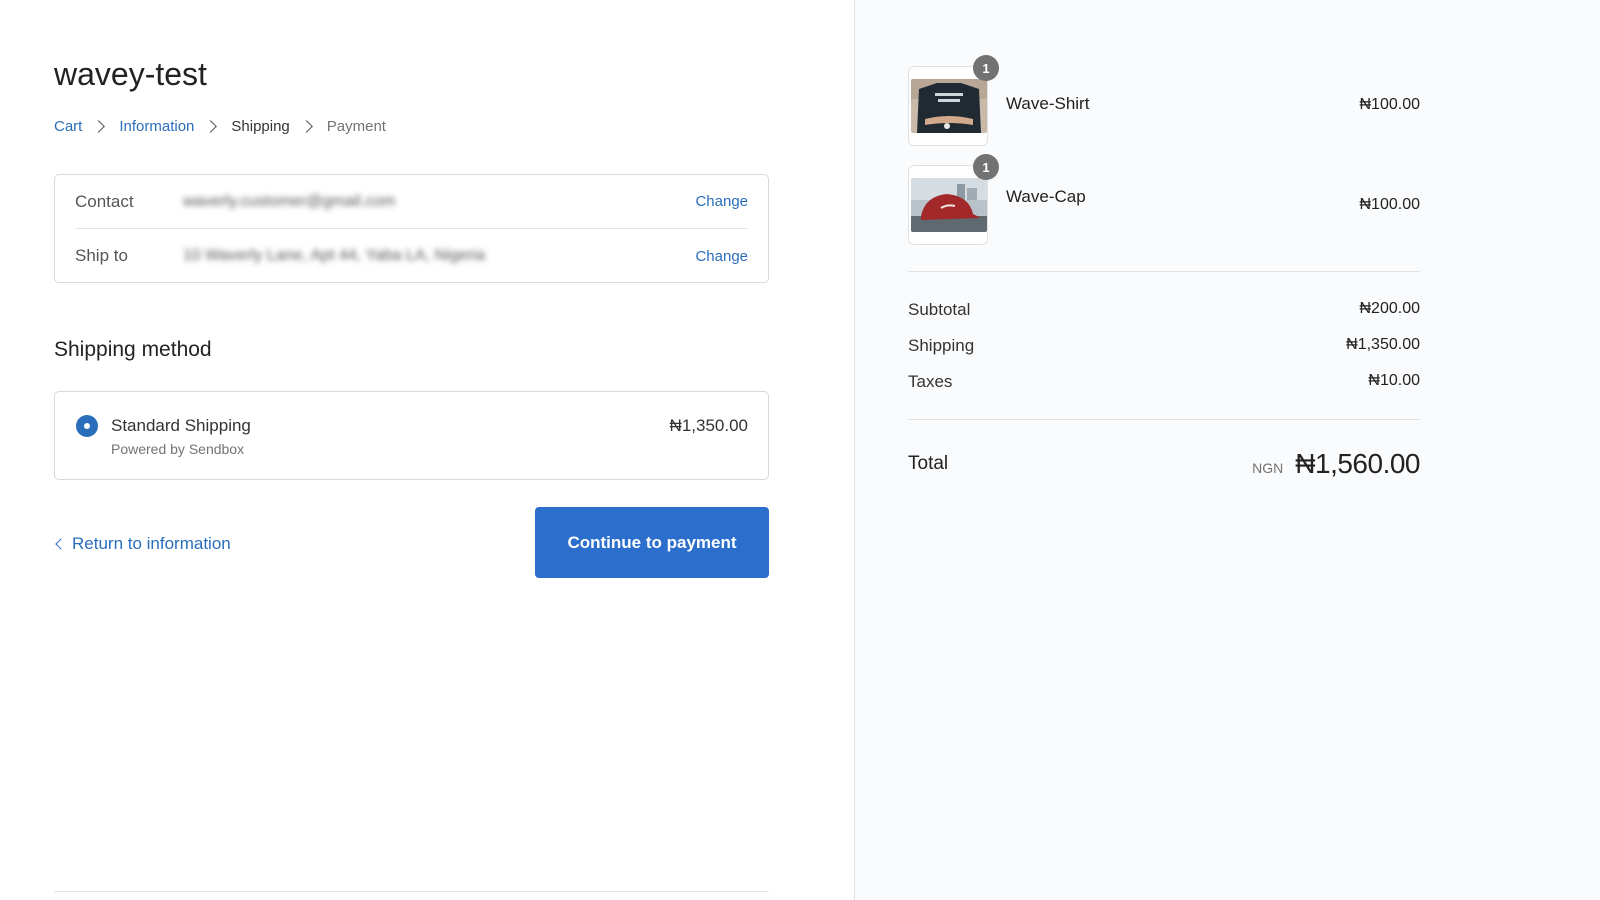  What do you see at coordinates (356, 126) in the screenshot?
I see `breadcrumb-payment: Payment` at bounding box center [356, 126].